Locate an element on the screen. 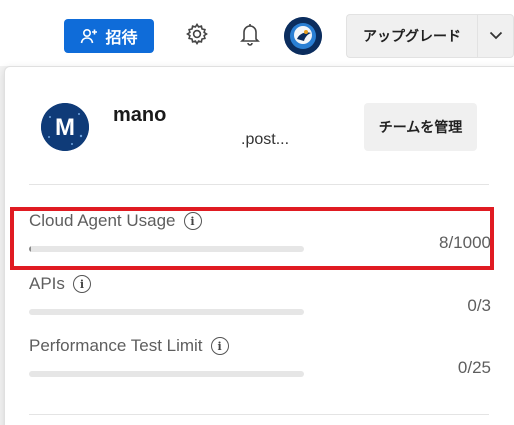  upgrade-menu-button is located at coordinates (495, 36).